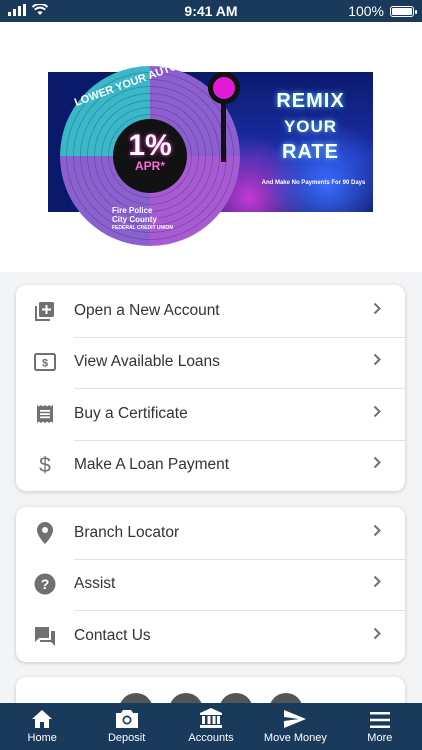 The height and width of the screenshot is (750, 422). I want to click on tab-label: Deposit, so click(126, 738).